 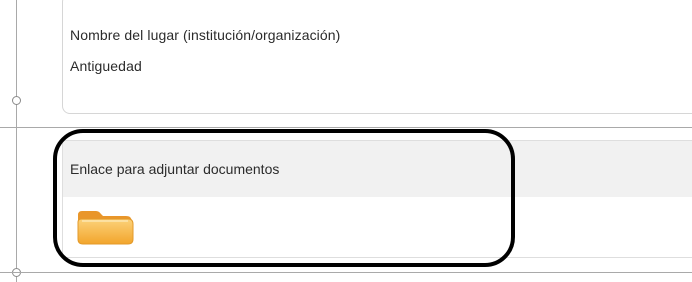 I want to click on timeline-node, so click(x=16, y=100).